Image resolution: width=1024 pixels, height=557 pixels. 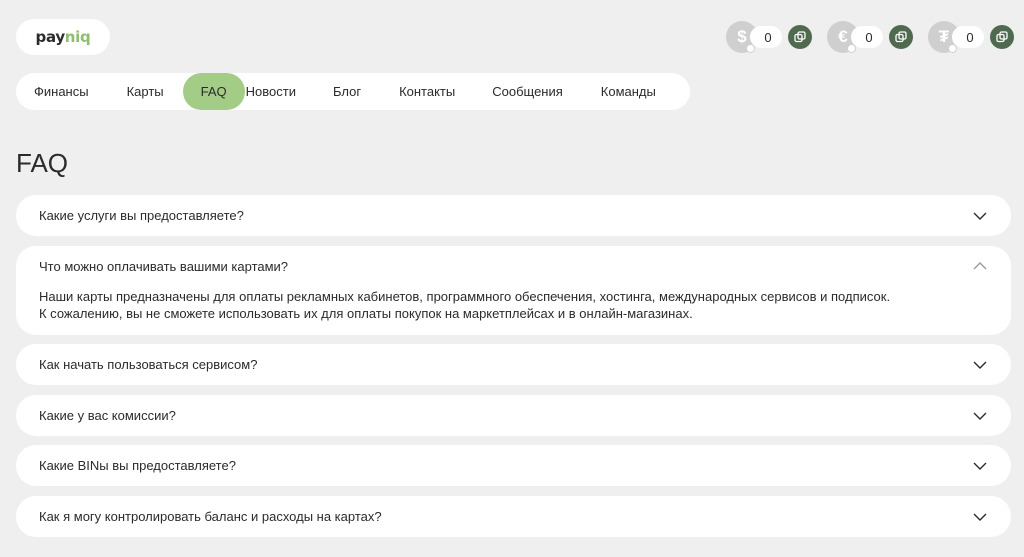 I want to click on payniq-logo: pay niq, so click(x=63, y=37).